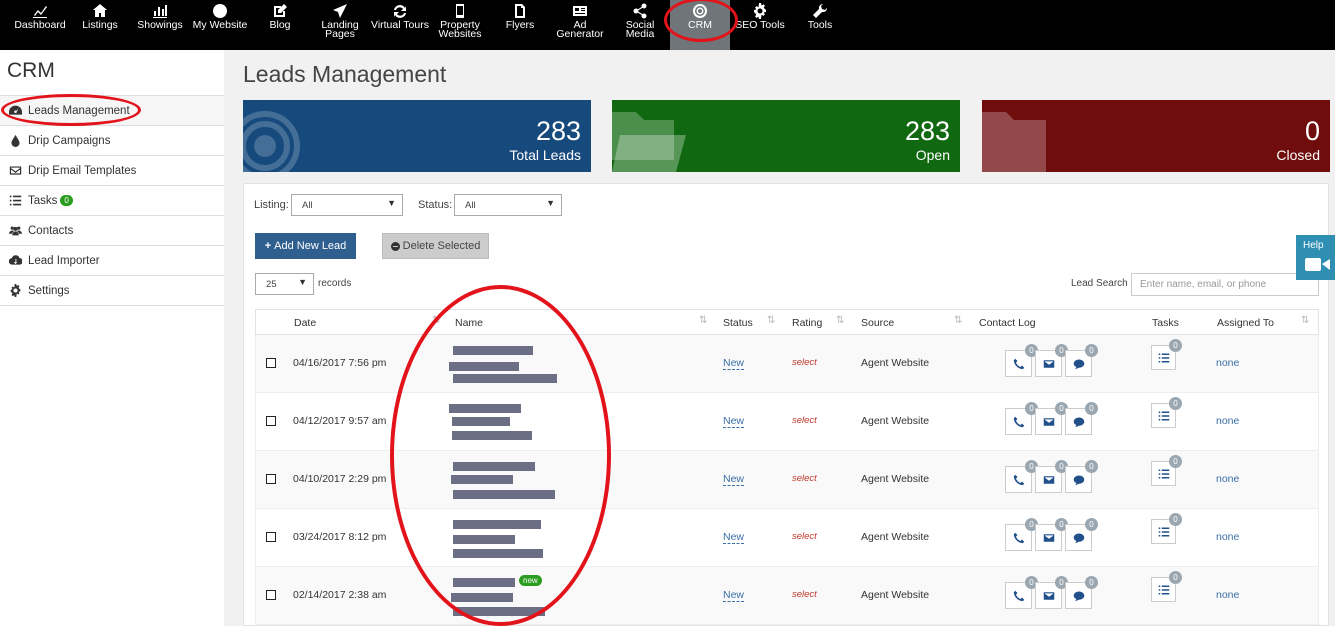  I want to click on nav-blog: Blog, so click(280, 25).